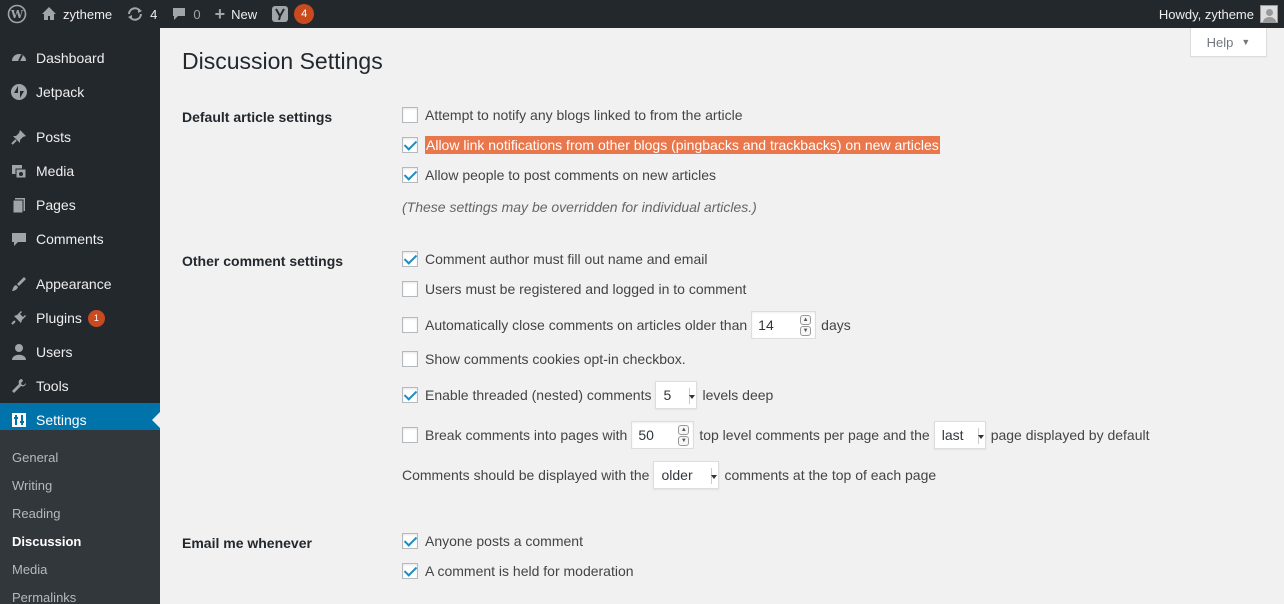  I want to click on wordpress-logo-button: W, so click(17, 14).